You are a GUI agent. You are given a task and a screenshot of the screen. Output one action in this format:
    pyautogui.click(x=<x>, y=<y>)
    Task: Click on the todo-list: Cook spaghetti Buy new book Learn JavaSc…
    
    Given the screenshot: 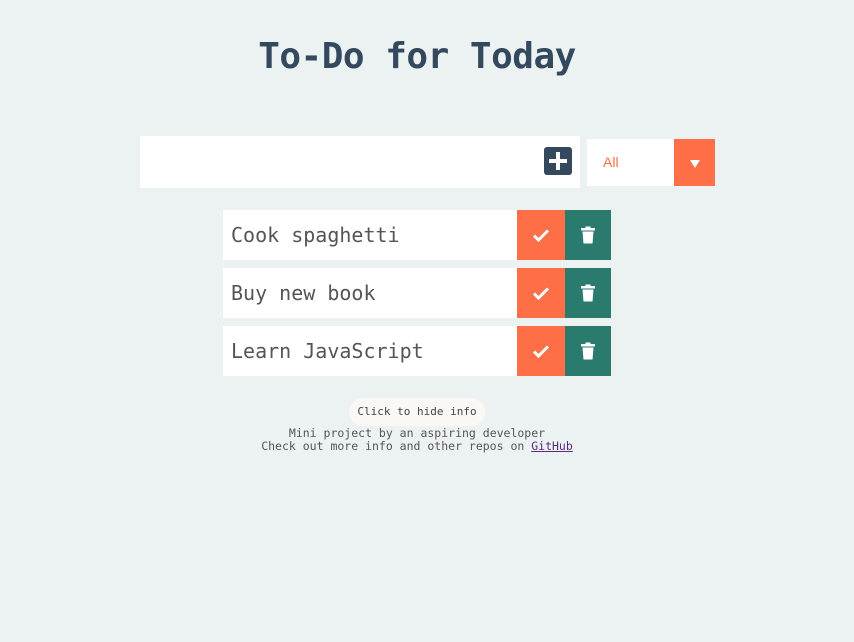 What is the action you would take?
    pyautogui.click(x=417, y=297)
    